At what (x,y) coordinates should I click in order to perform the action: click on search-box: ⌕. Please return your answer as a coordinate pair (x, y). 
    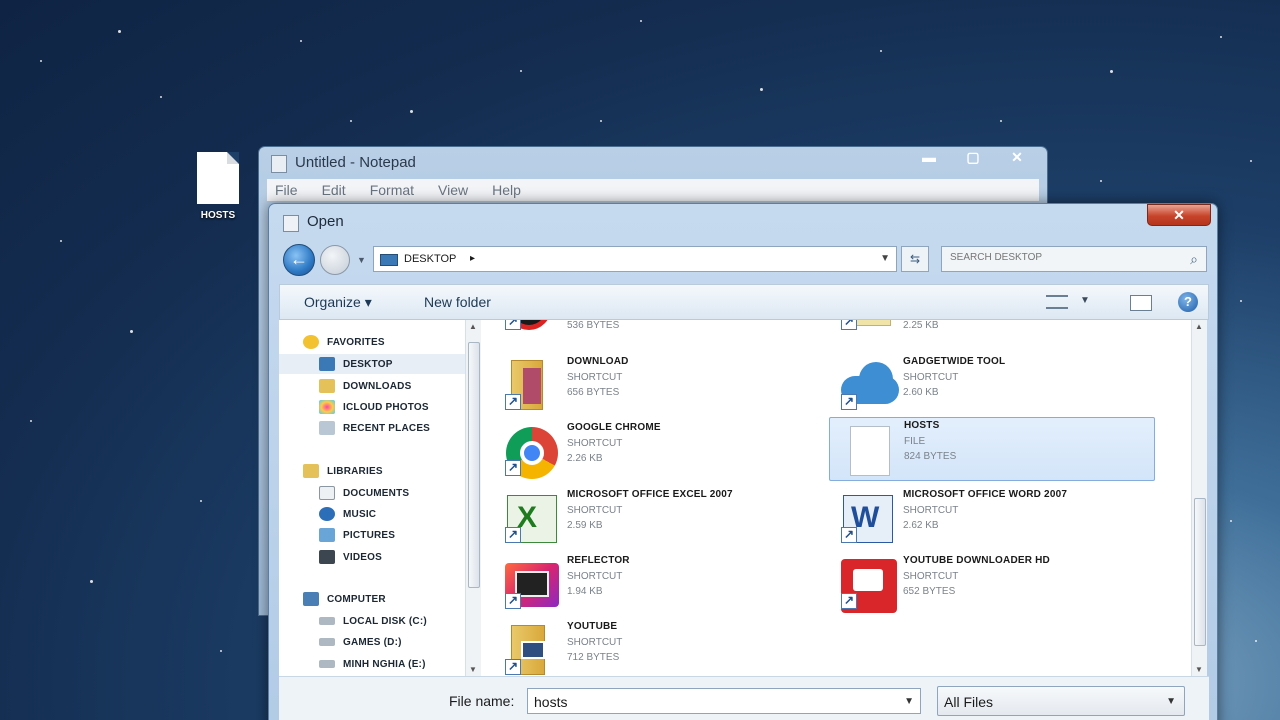
    Looking at the image, I should click on (1074, 259).